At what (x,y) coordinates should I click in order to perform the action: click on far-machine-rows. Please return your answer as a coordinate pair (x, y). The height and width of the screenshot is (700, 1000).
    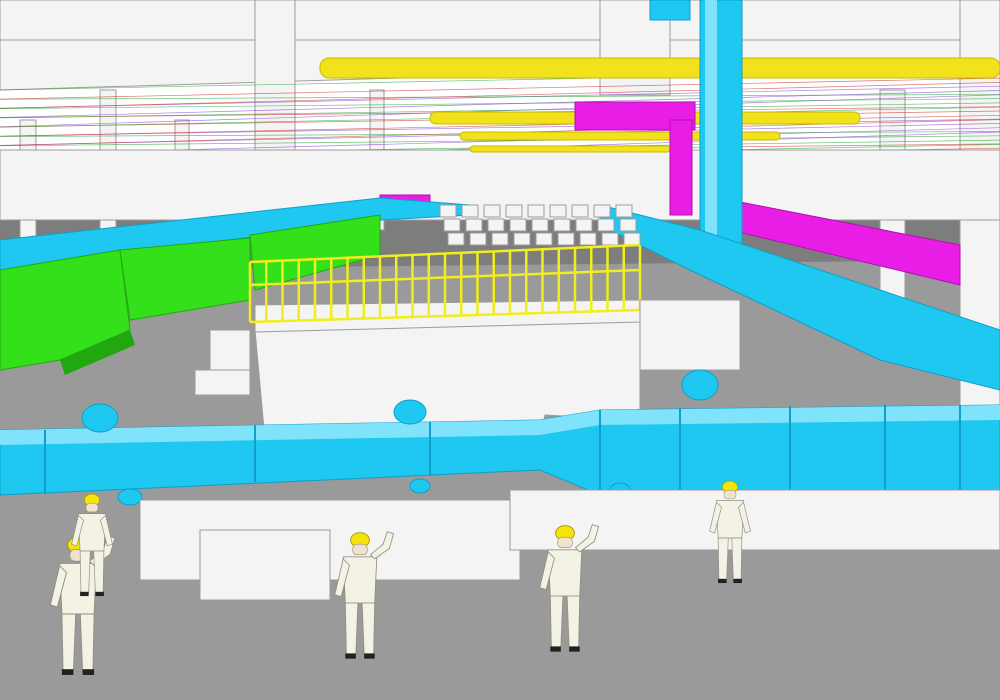
    Looking at the image, I should click on (540, 225).